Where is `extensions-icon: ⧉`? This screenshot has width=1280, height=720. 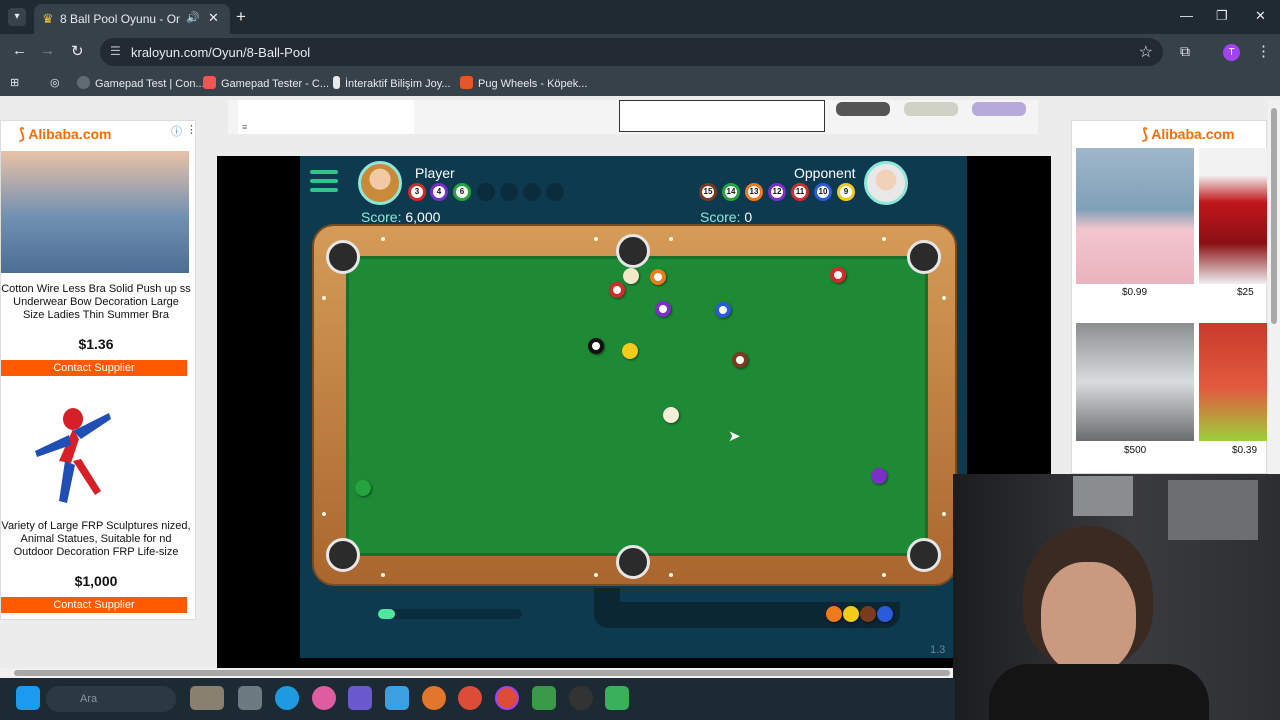 extensions-icon: ⧉ is located at coordinates (1185, 51).